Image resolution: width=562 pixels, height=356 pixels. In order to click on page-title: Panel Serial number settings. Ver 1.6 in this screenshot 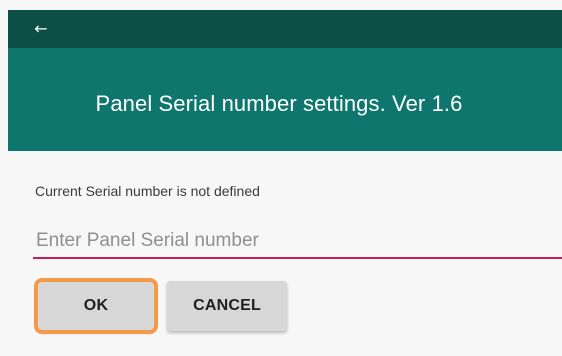, I will do `click(279, 103)`.